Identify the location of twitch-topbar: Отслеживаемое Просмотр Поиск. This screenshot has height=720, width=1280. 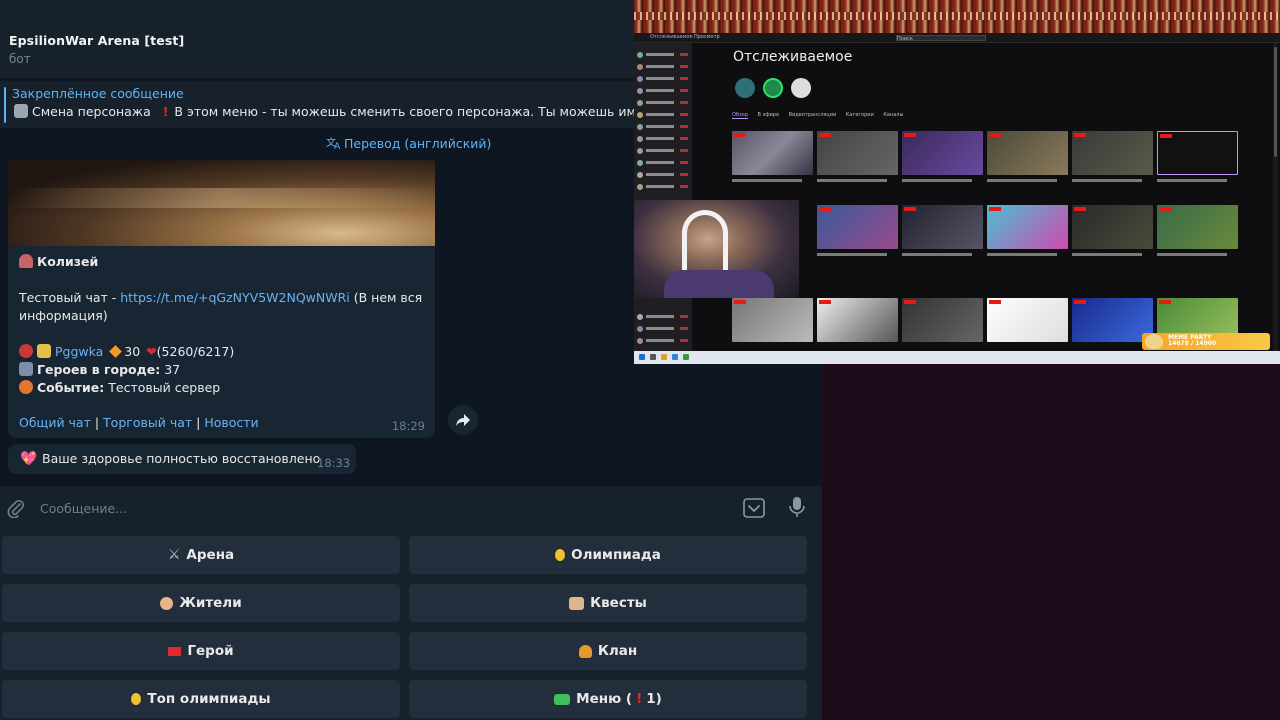
(957, 38).